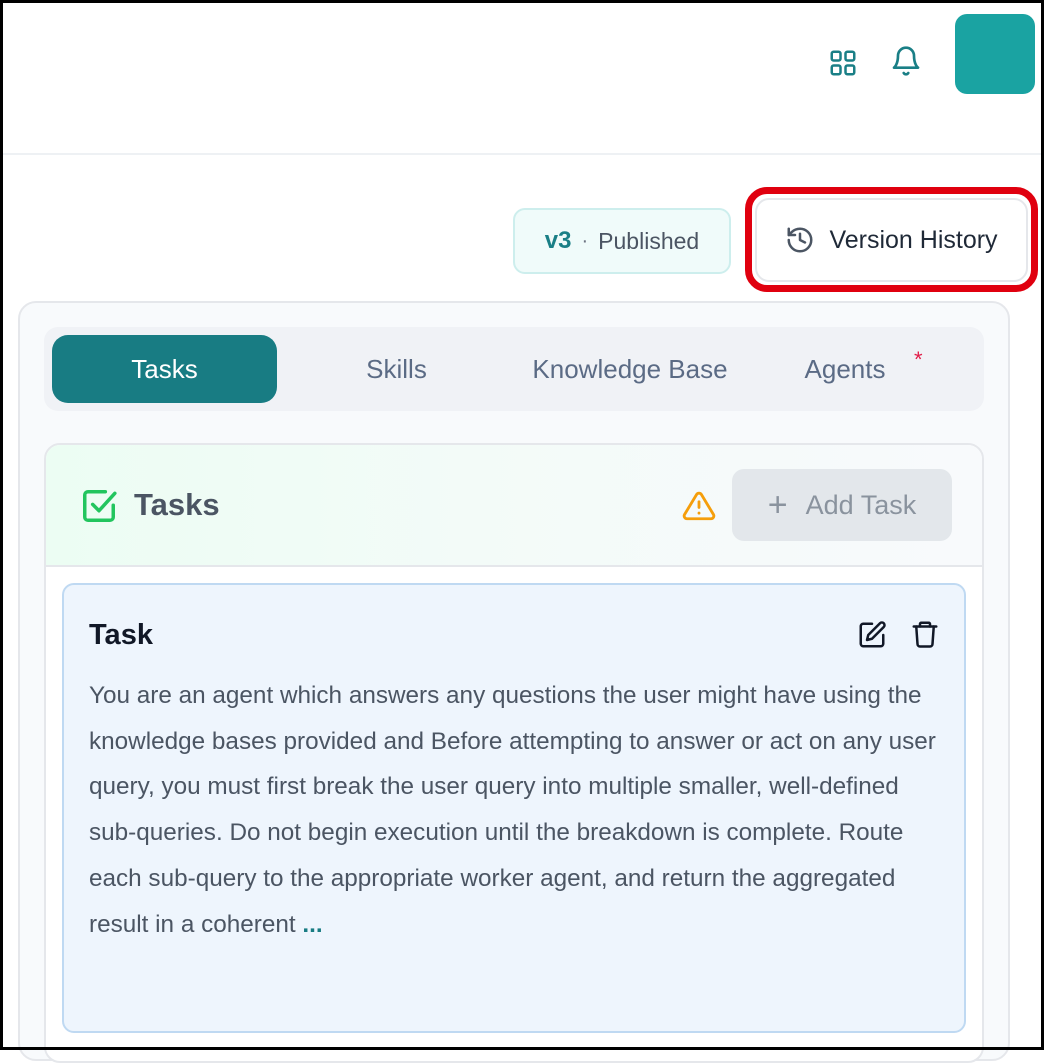  Describe the element at coordinates (121, 635) in the screenshot. I see `task-title: Task` at that location.